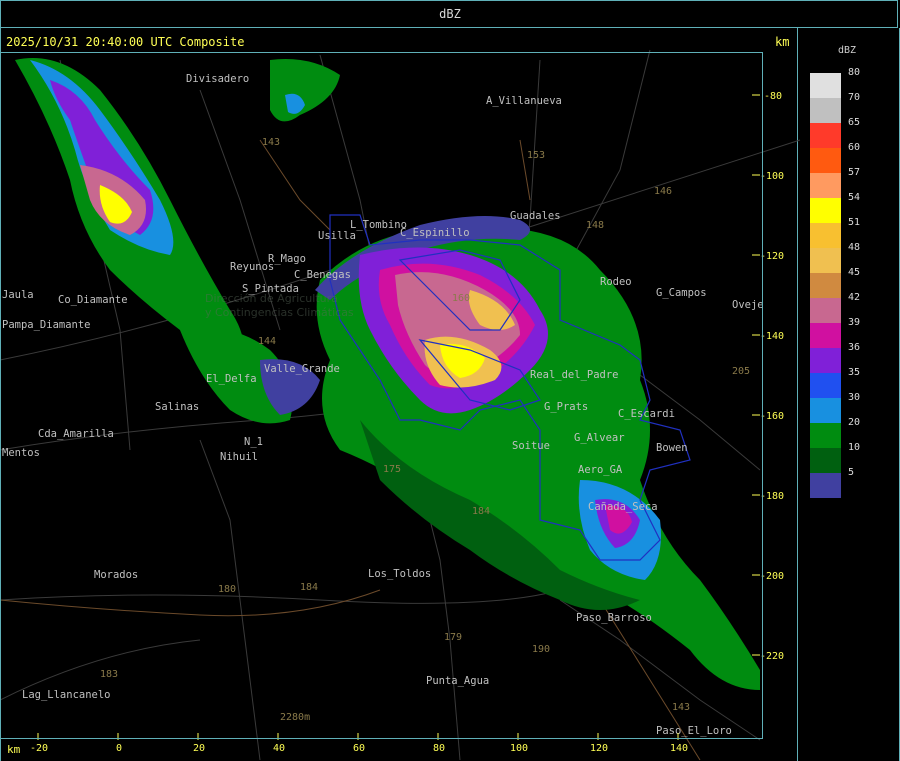 This screenshot has width=900, height=761. I want to click on place-label: R_Mago, so click(287, 259).